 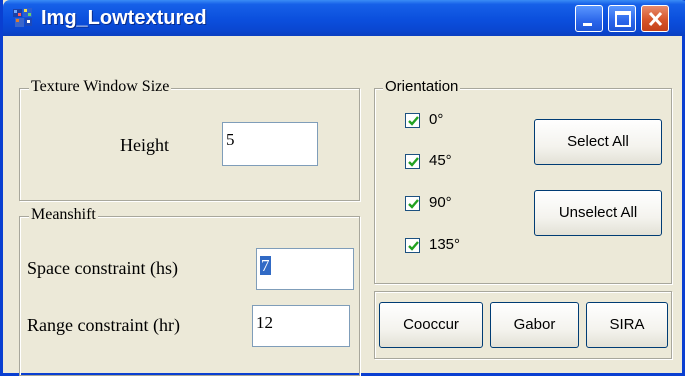 I want to click on window-title: Img_Lowtextured, so click(x=124, y=18).